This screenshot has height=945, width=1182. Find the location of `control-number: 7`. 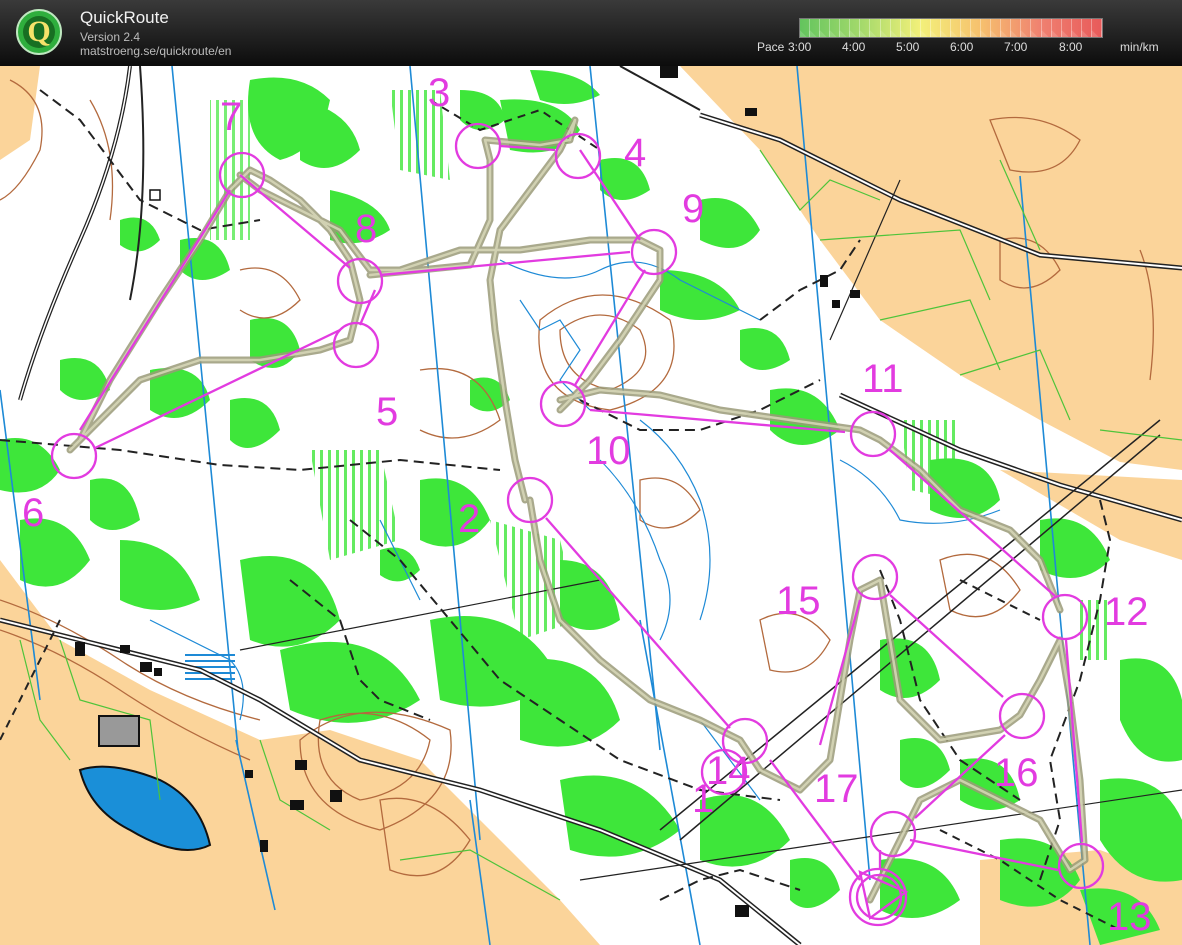

control-number: 7 is located at coordinates (231, 117).